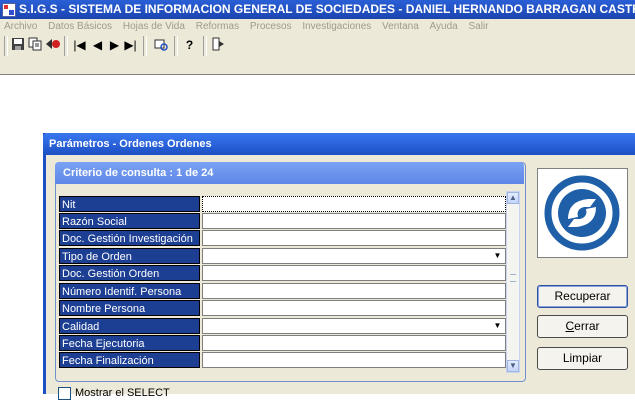 The image size is (635, 400). What do you see at coordinates (513, 366) in the screenshot?
I see `scroll-down-icon: ▼` at bounding box center [513, 366].